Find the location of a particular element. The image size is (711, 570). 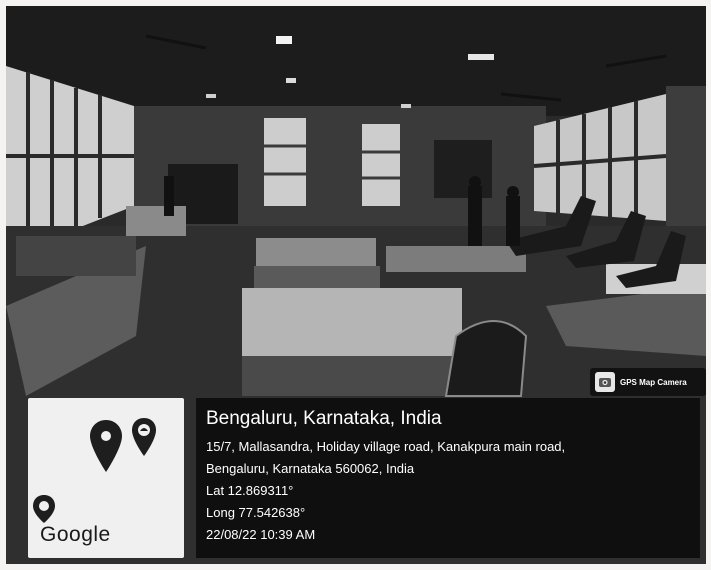

location-city: Bengaluru, Karnataka, India is located at coordinates (324, 418).